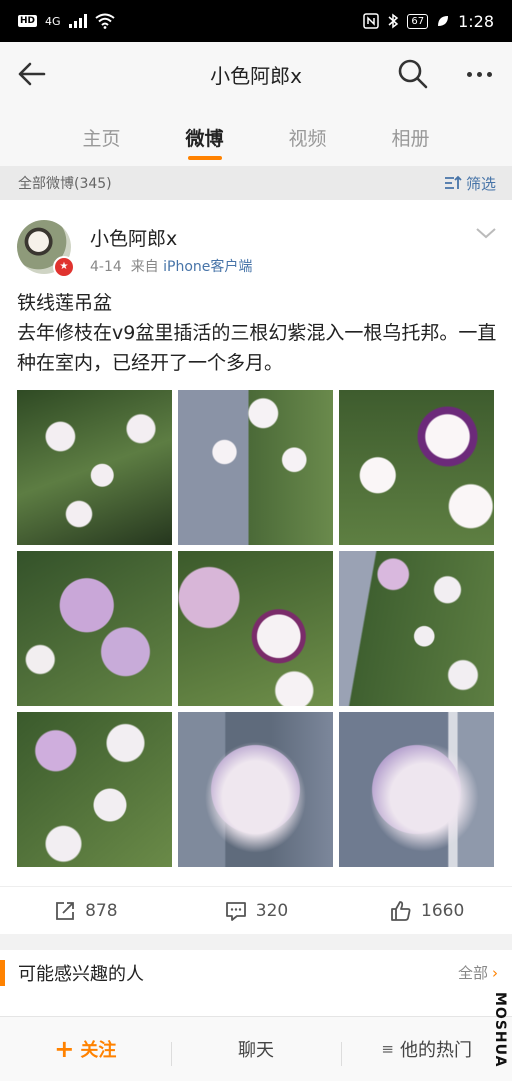 This screenshot has width=512, height=1081. I want to click on profile-tabs: 主页 微博 视频 相册, so click(256, 136).